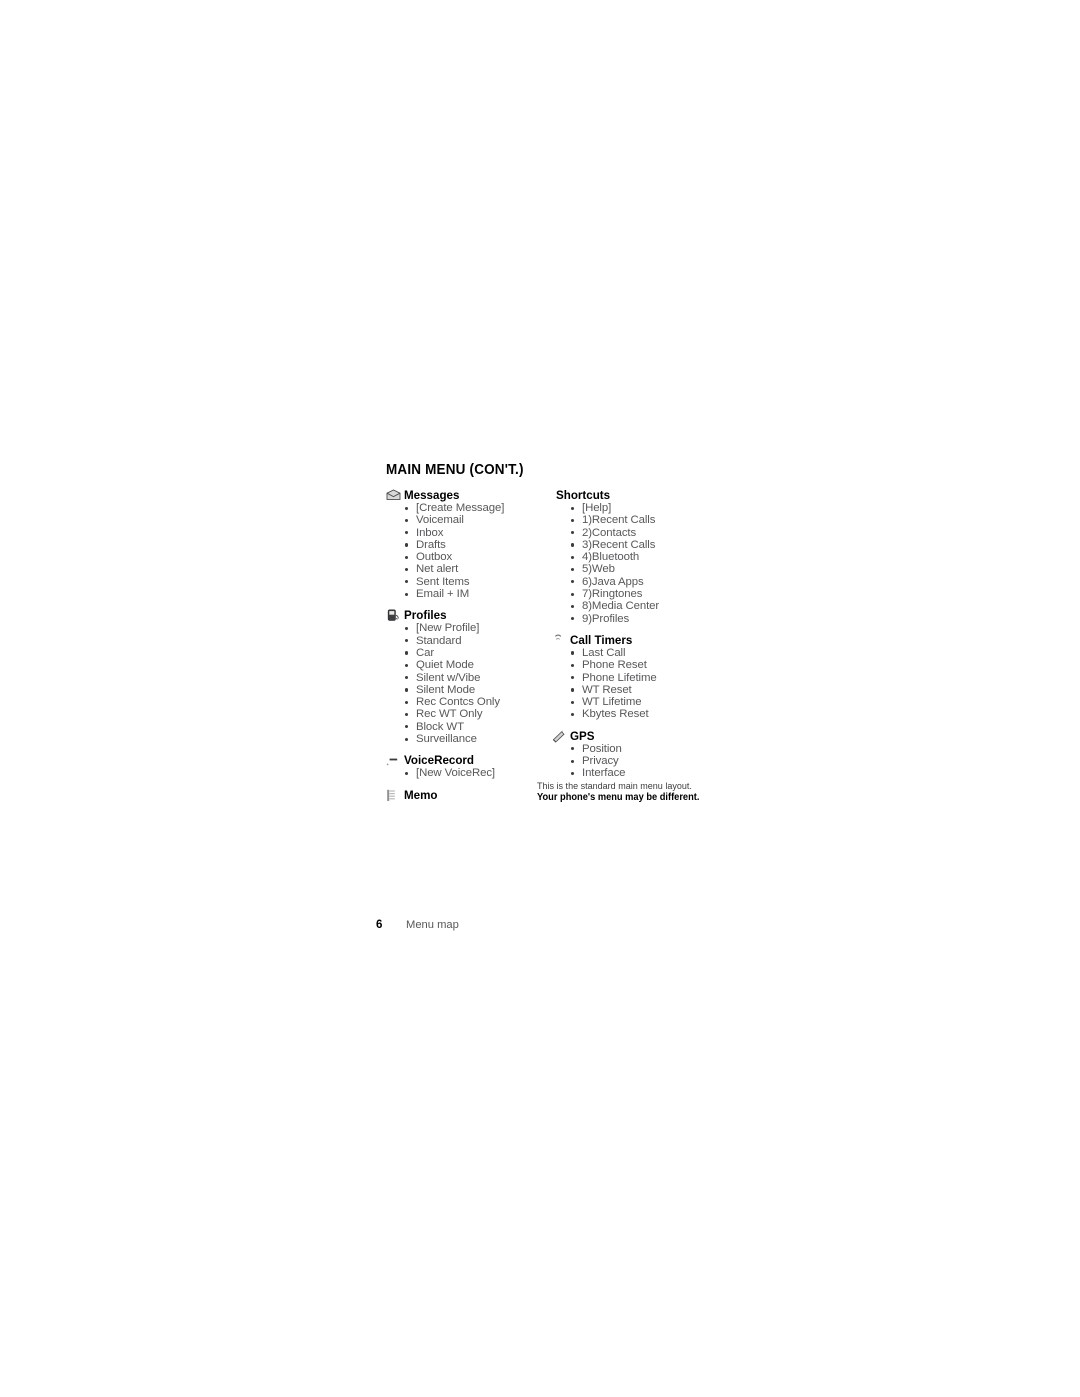  Describe the element at coordinates (651, 520) in the screenshot. I see `menu-item: 1)Recent Calls` at that location.